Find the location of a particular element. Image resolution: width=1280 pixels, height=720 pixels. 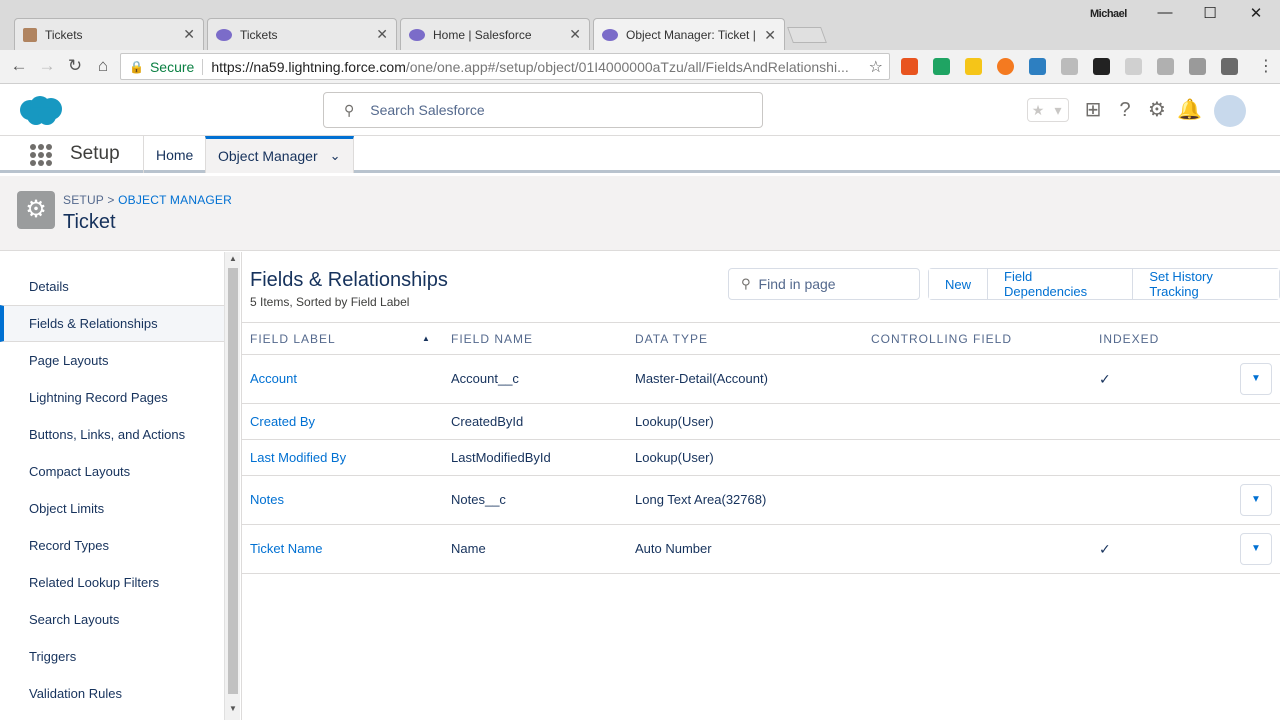

sidebar-item-lightning-record-pages: Lightning Record Pages is located at coordinates (112, 397).